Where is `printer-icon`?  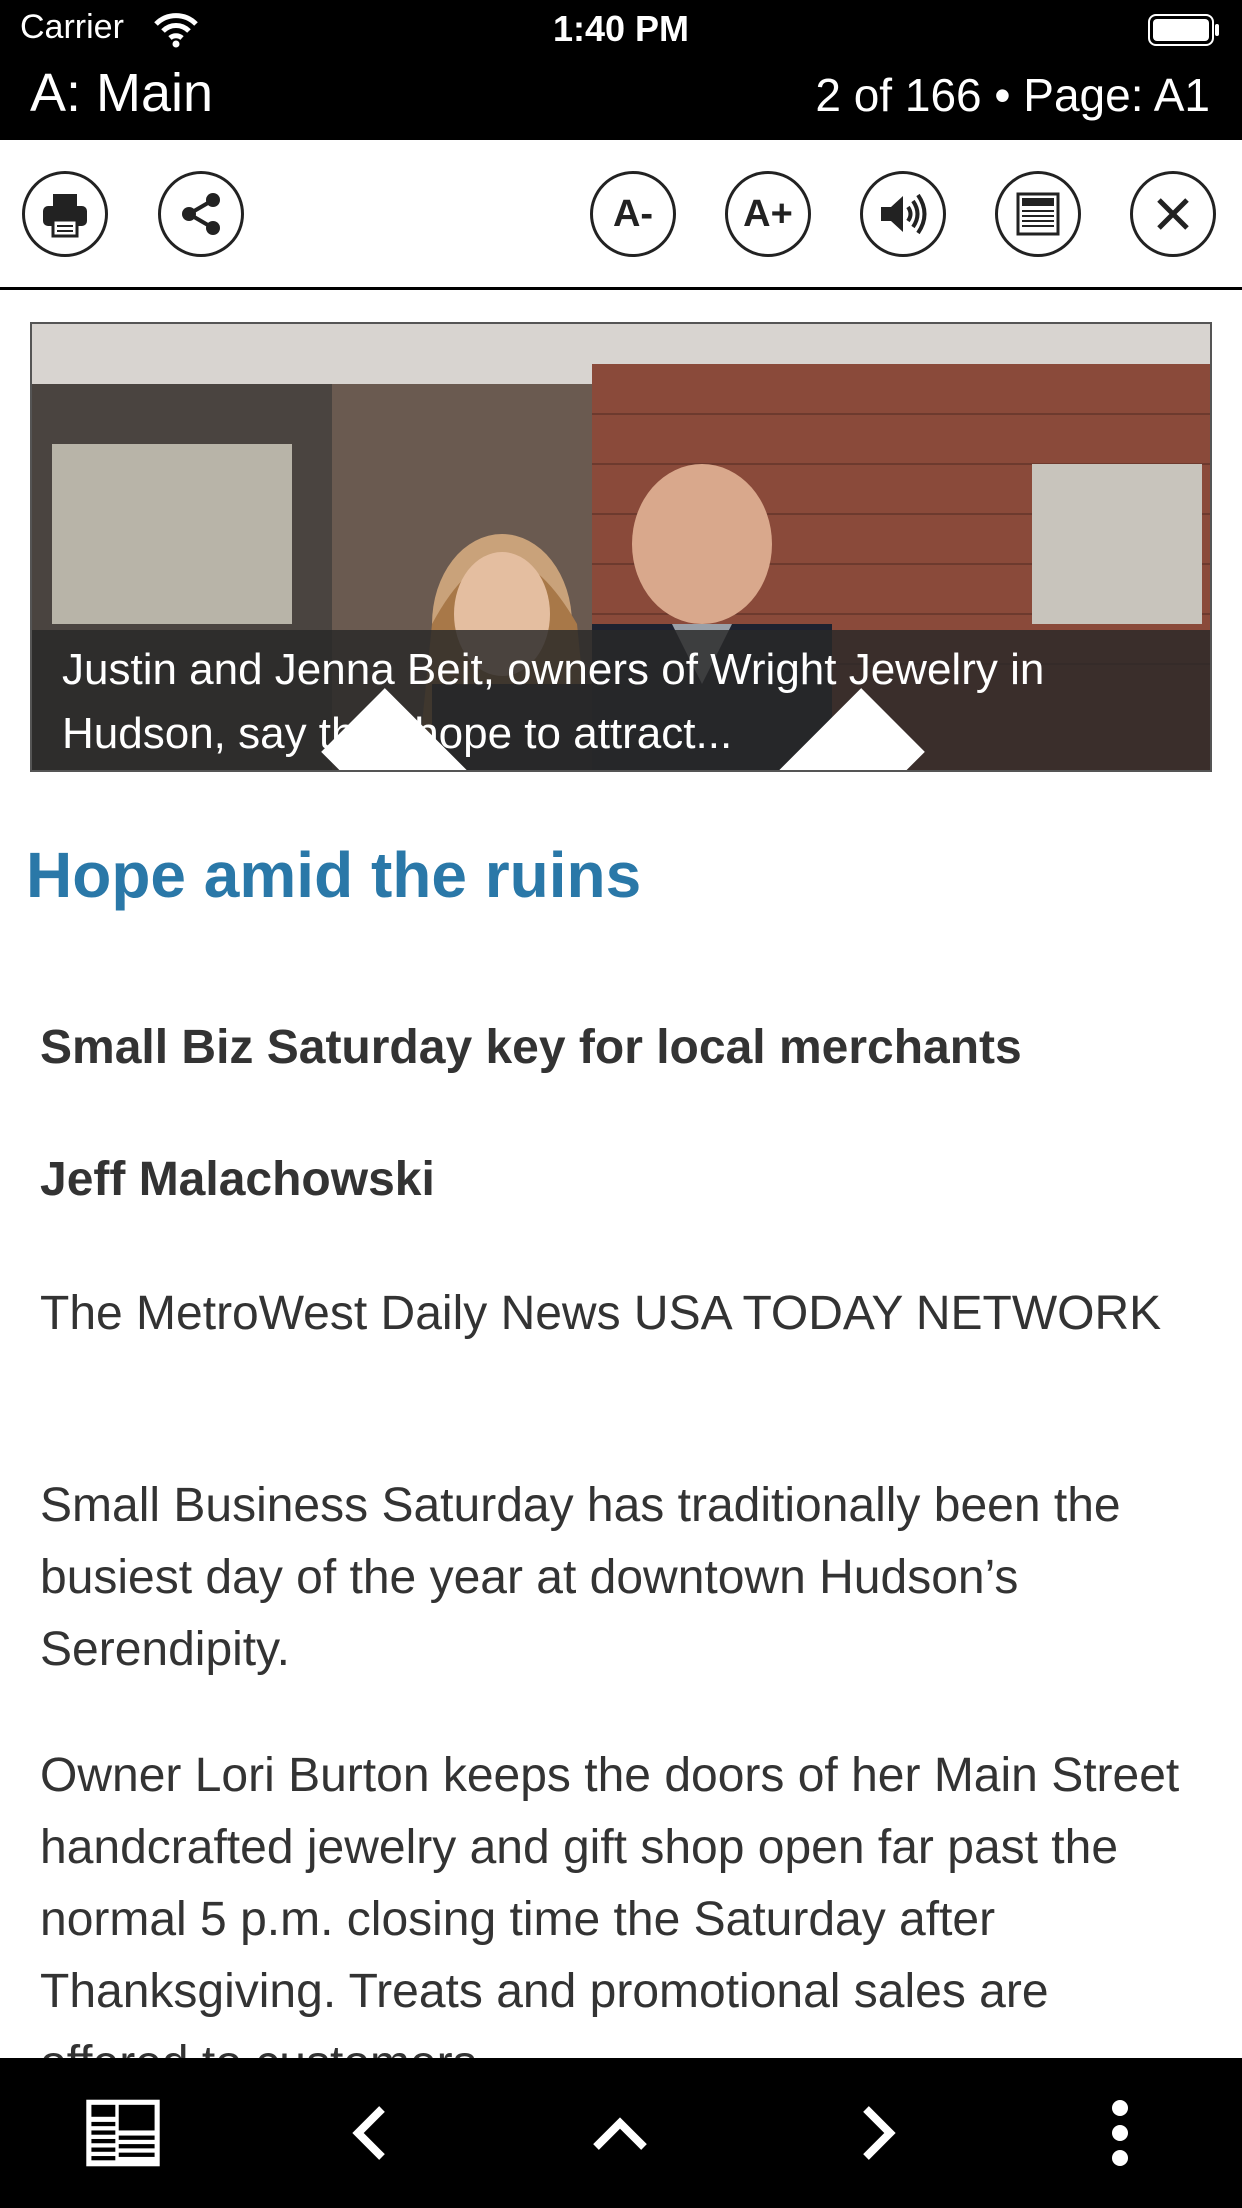
printer-icon is located at coordinates (65, 216).